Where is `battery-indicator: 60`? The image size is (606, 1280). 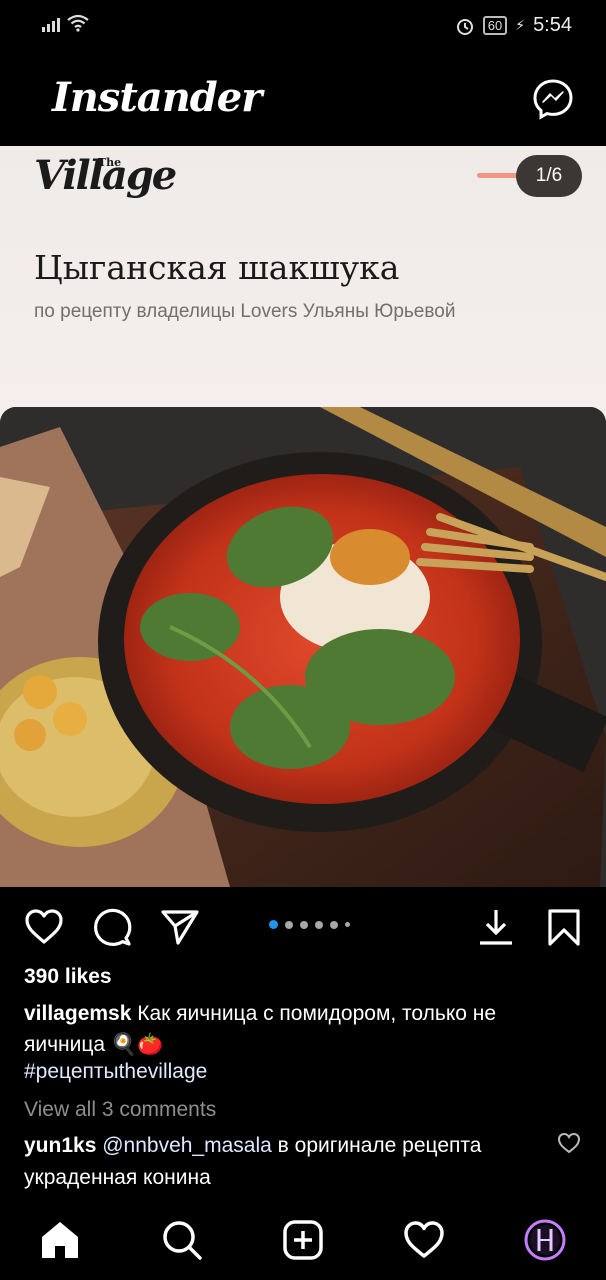 battery-indicator: 60 is located at coordinates (495, 25).